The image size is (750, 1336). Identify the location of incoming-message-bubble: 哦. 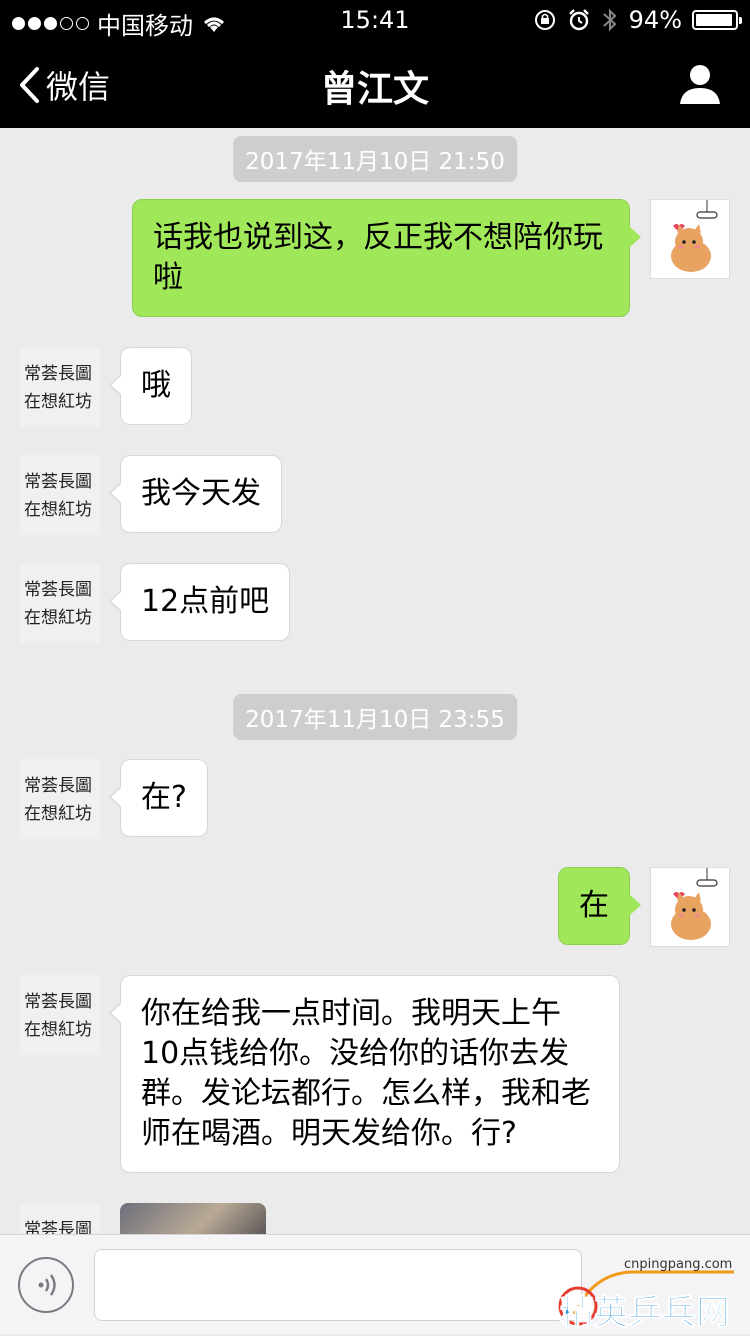
(150, 386).